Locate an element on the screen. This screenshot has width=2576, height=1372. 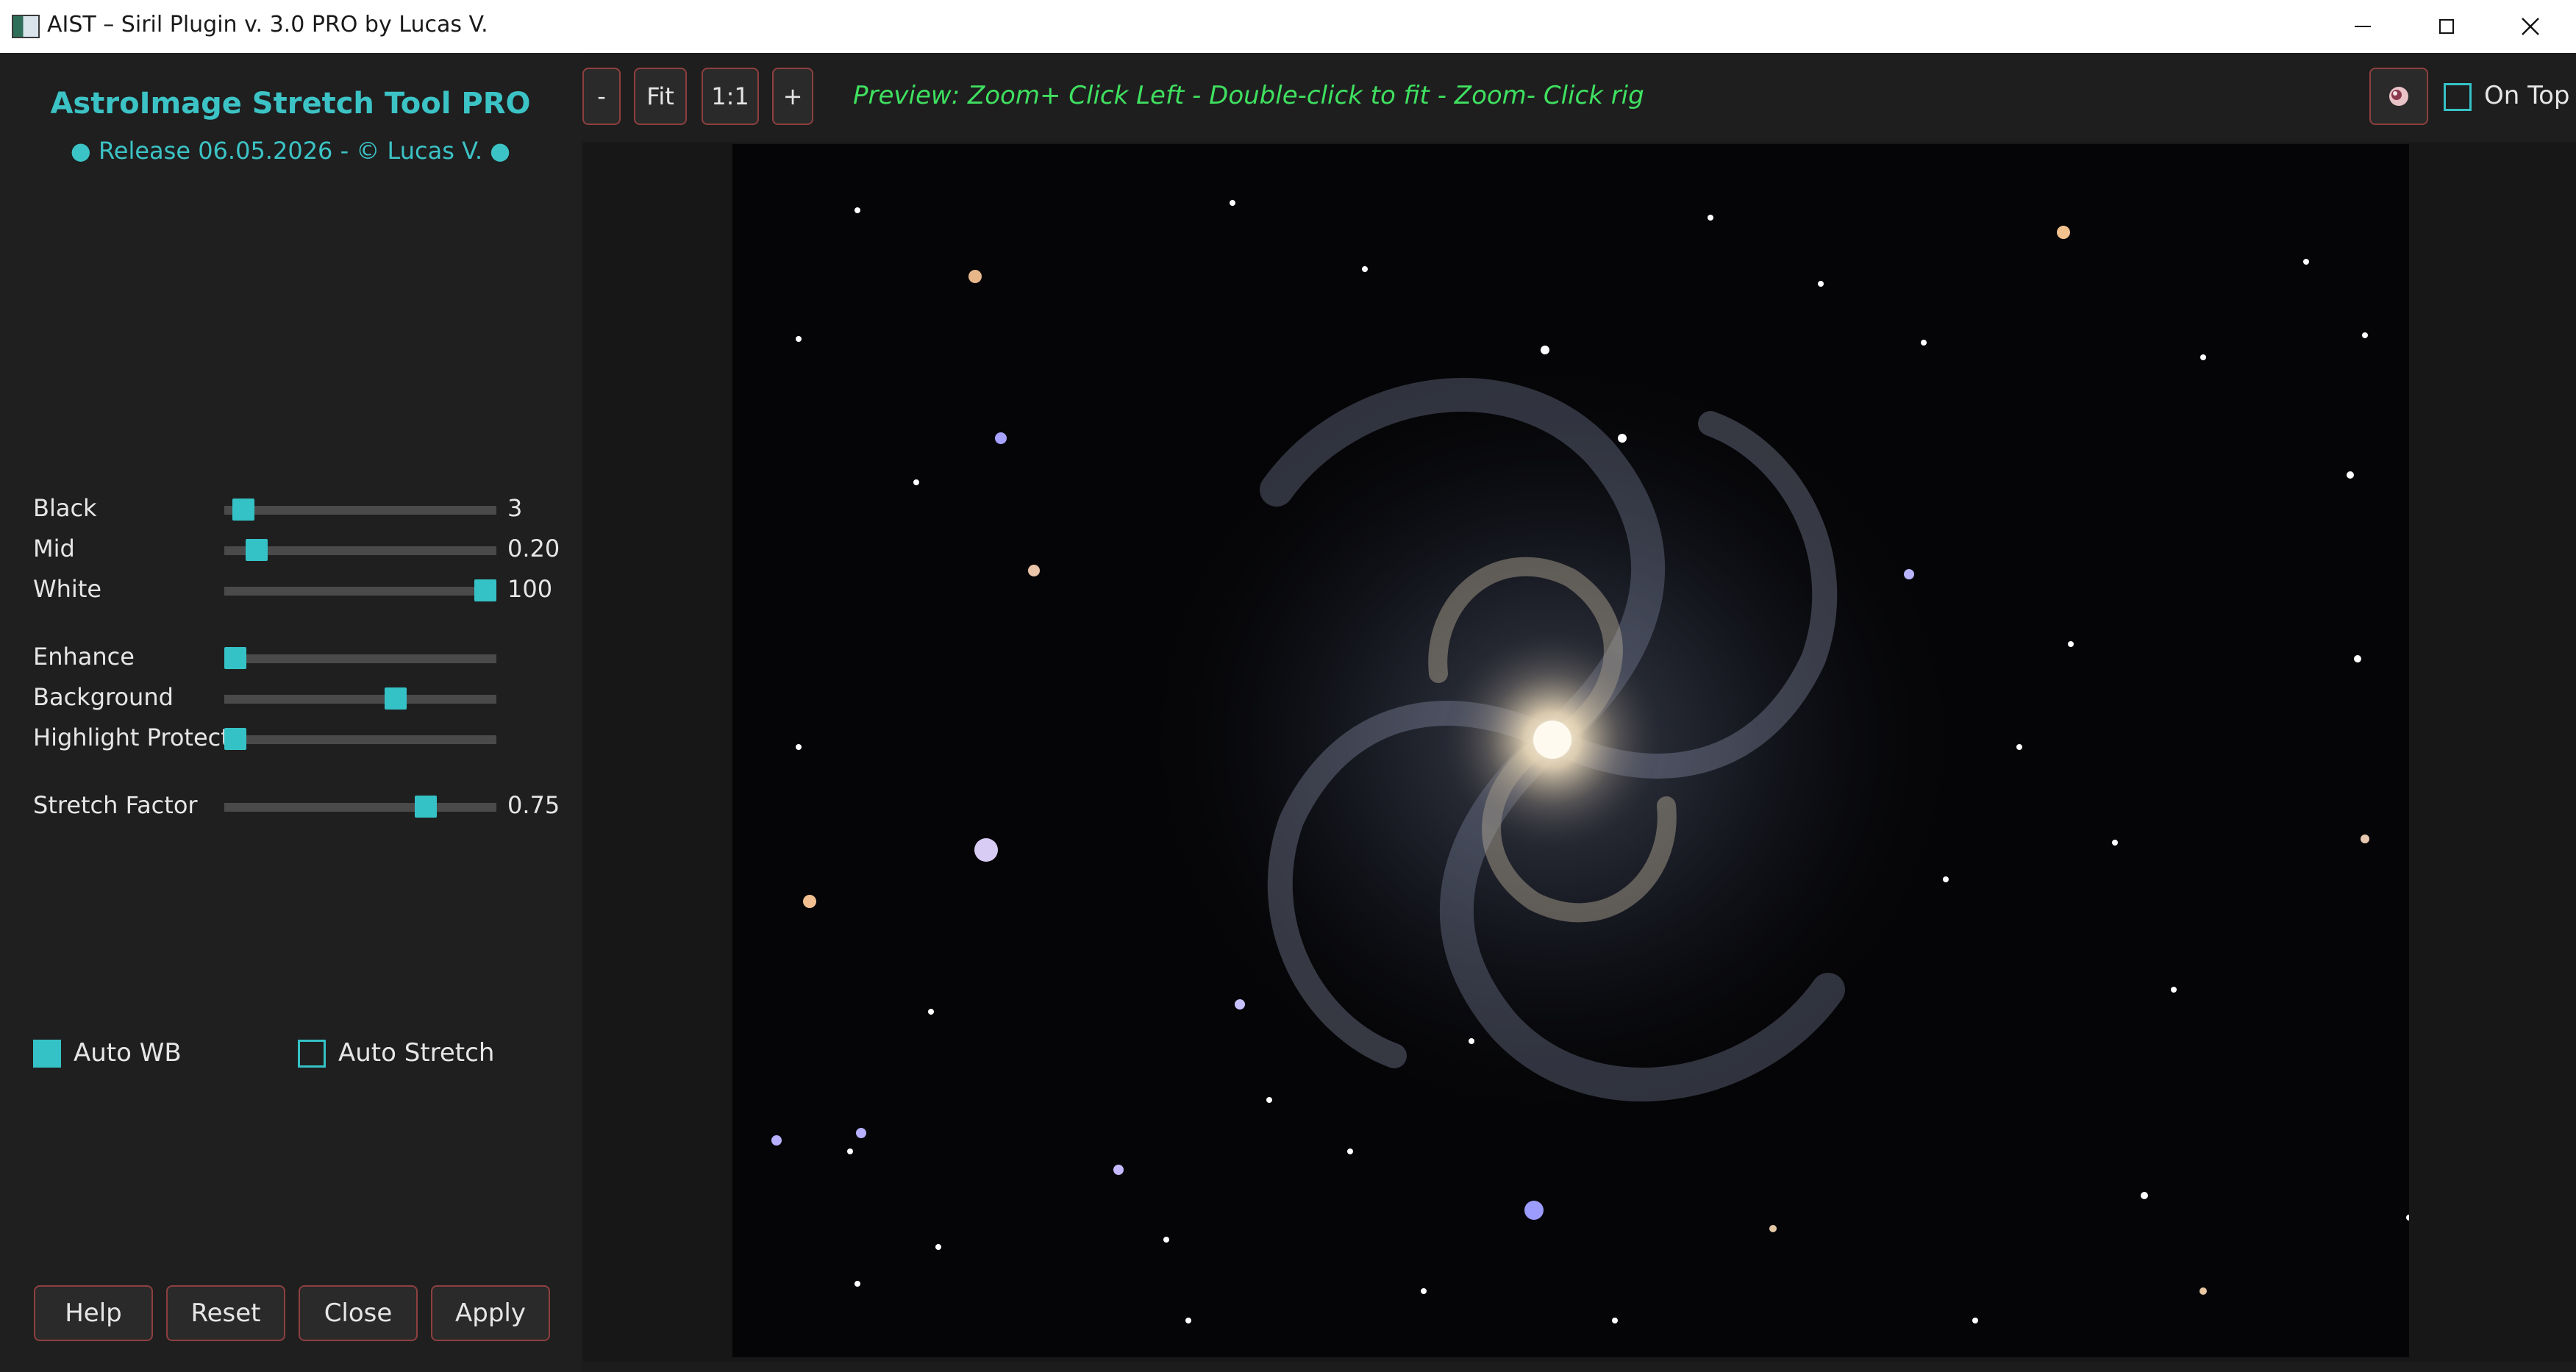
white-value: 100 is located at coordinates (530, 589).